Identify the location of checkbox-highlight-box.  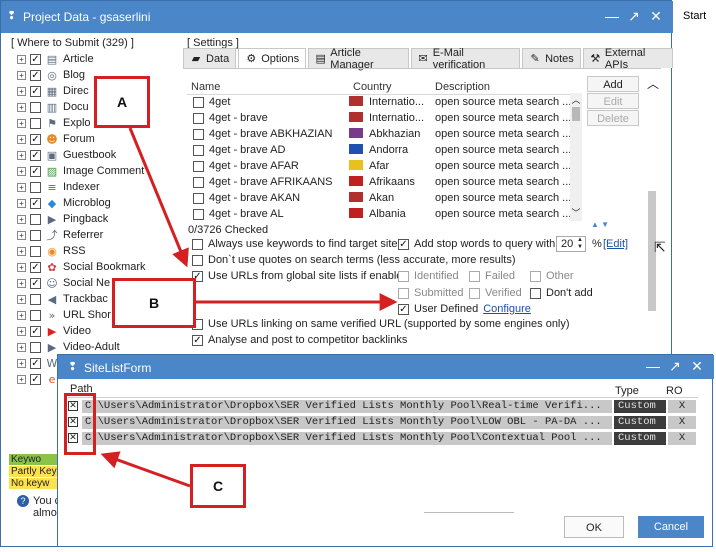
(80, 424).